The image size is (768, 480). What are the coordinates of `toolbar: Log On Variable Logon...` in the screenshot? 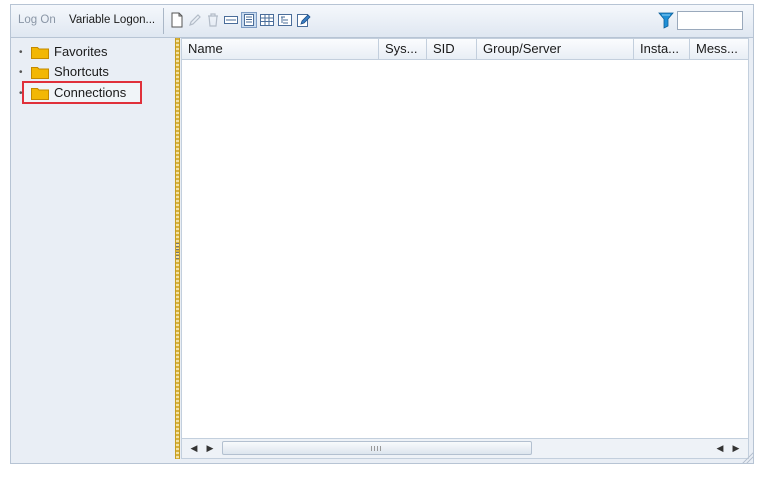 It's located at (382, 21).